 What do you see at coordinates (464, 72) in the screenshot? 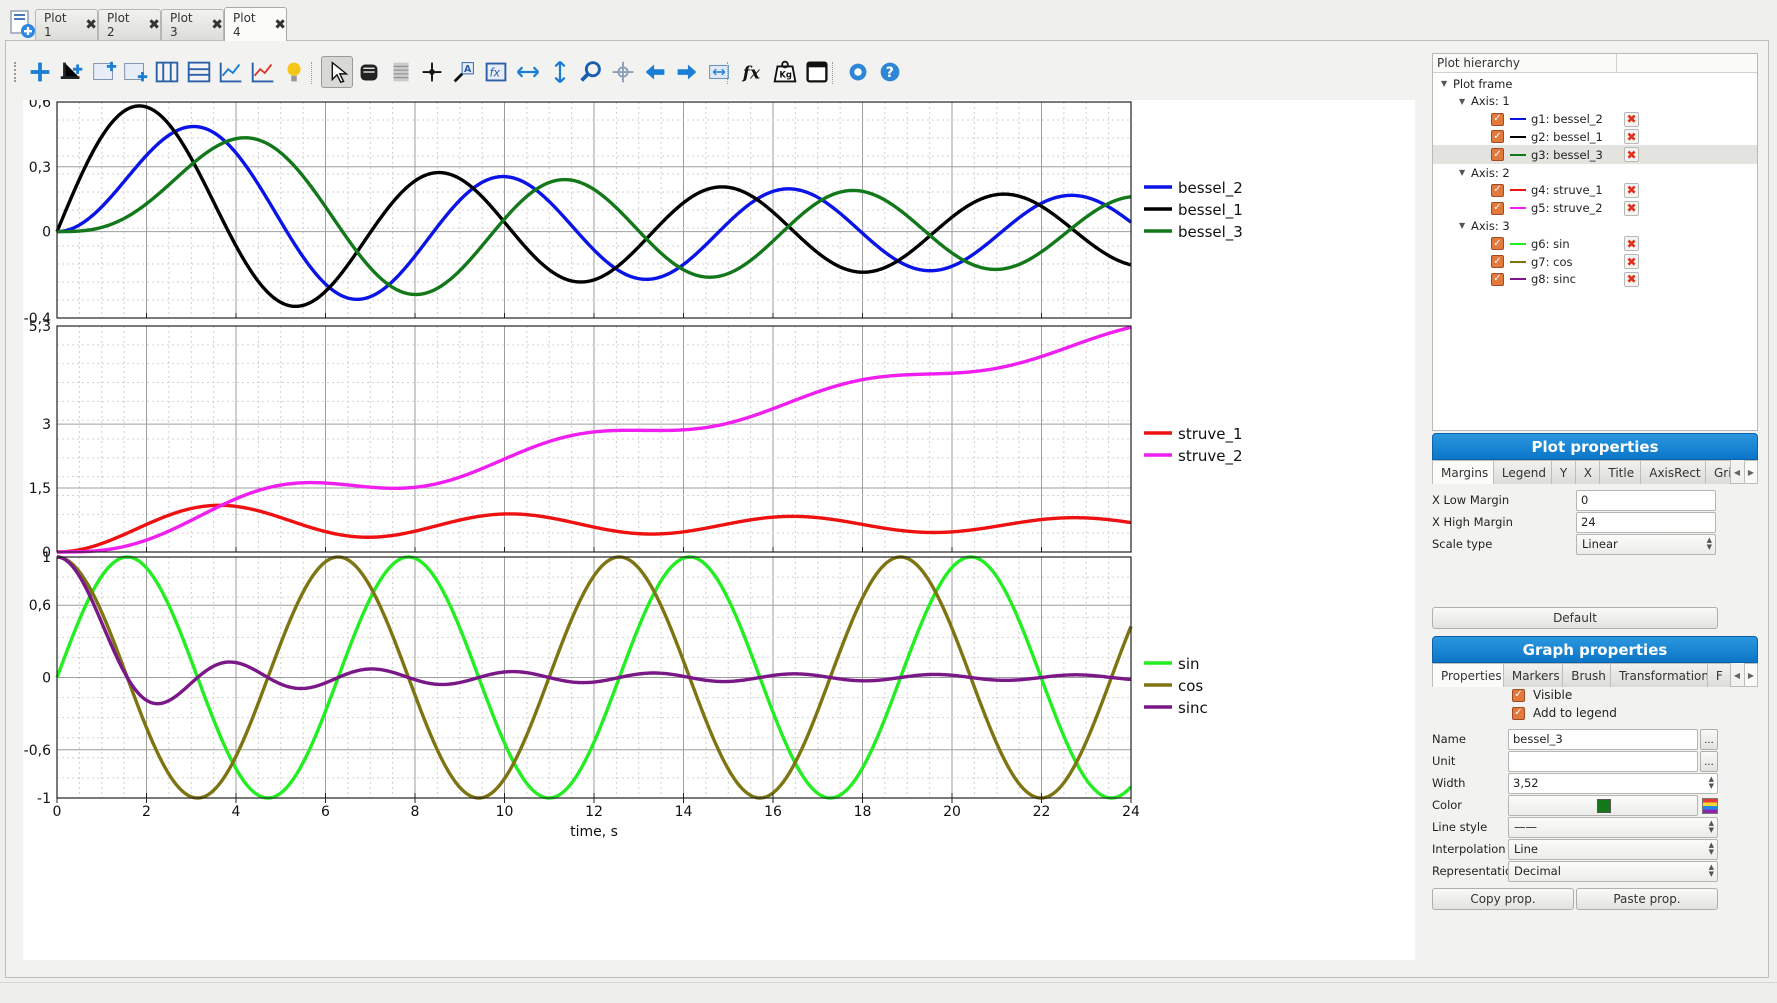
I see `zoom-text-icon: A` at bounding box center [464, 72].